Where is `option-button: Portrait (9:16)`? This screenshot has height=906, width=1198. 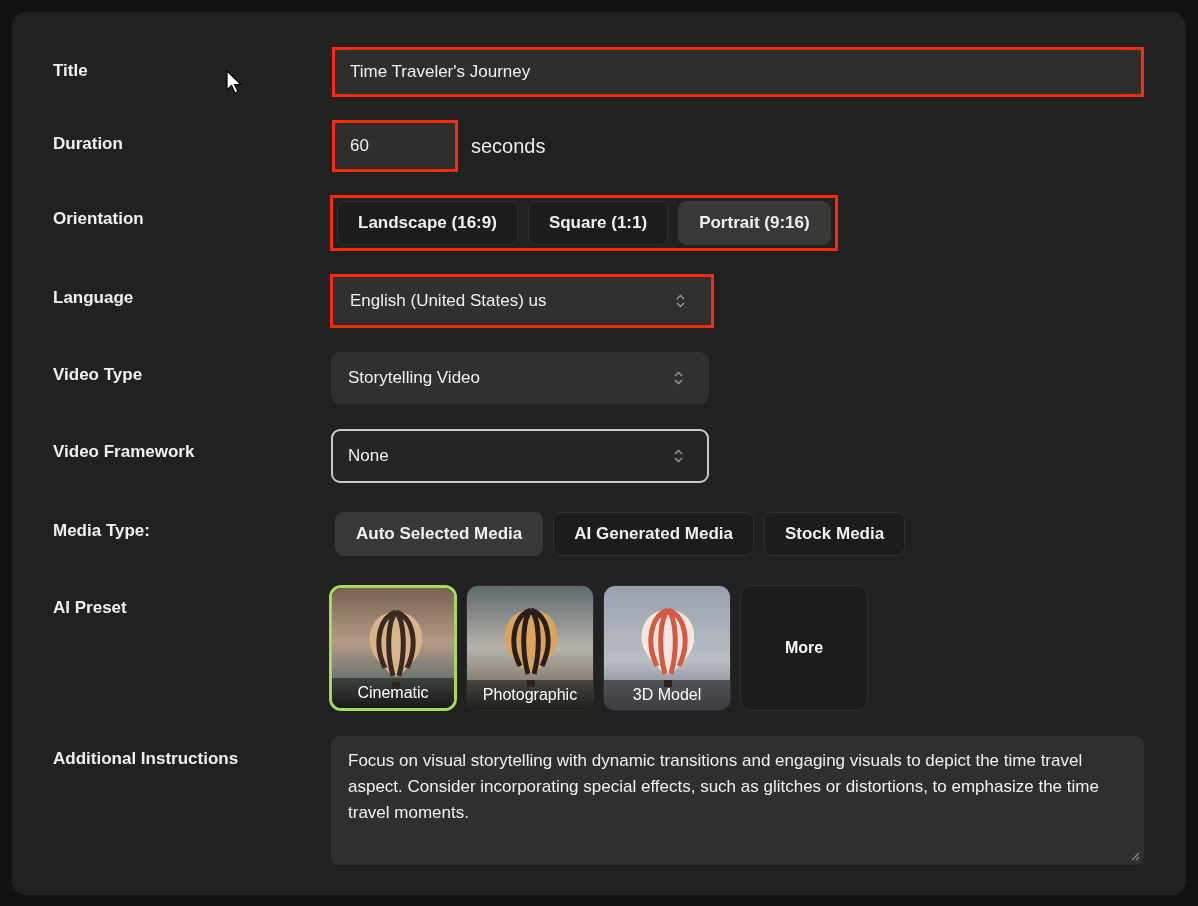 option-button: Portrait (9:16) is located at coordinates (754, 223).